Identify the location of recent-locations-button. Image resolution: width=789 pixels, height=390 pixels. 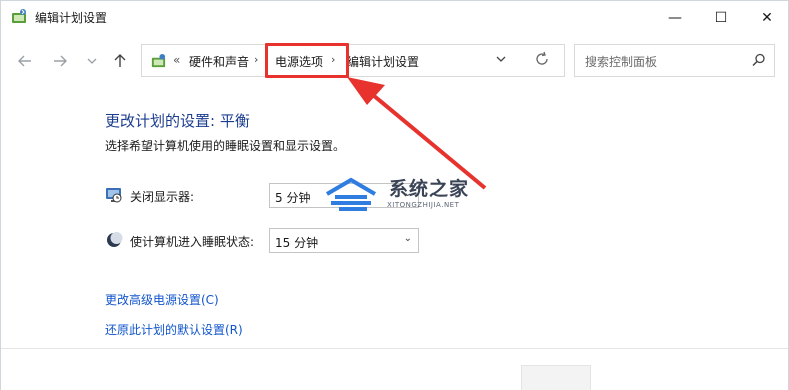
(92, 61).